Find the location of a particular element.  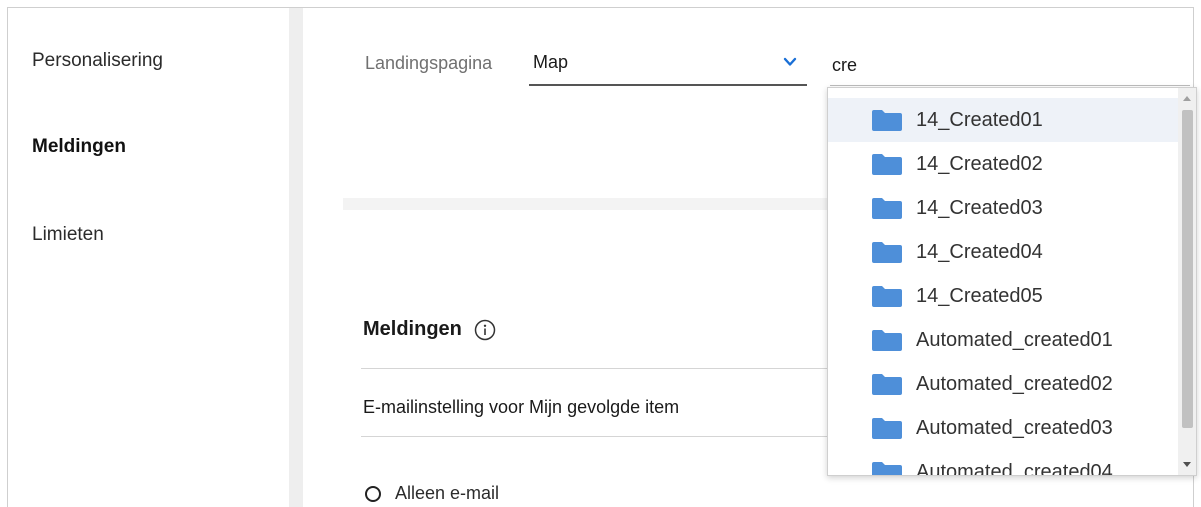

suggestion-item: 14_Created01 is located at coordinates (1003, 120).